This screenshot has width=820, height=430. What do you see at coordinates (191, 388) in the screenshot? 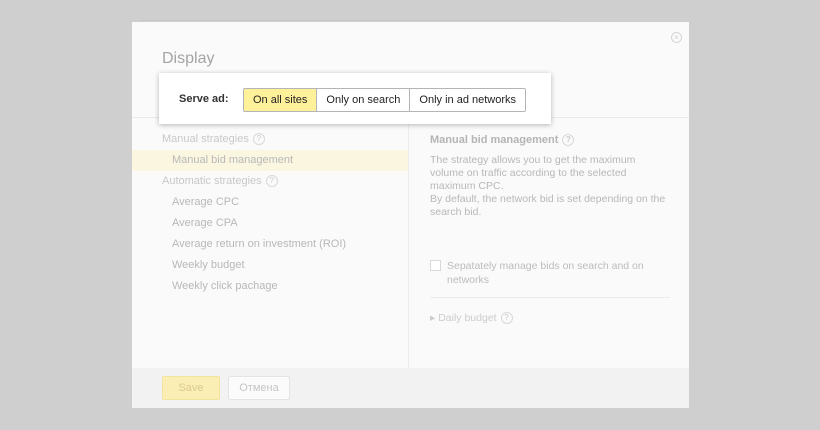
I see `save-button: Save` at bounding box center [191, 388].